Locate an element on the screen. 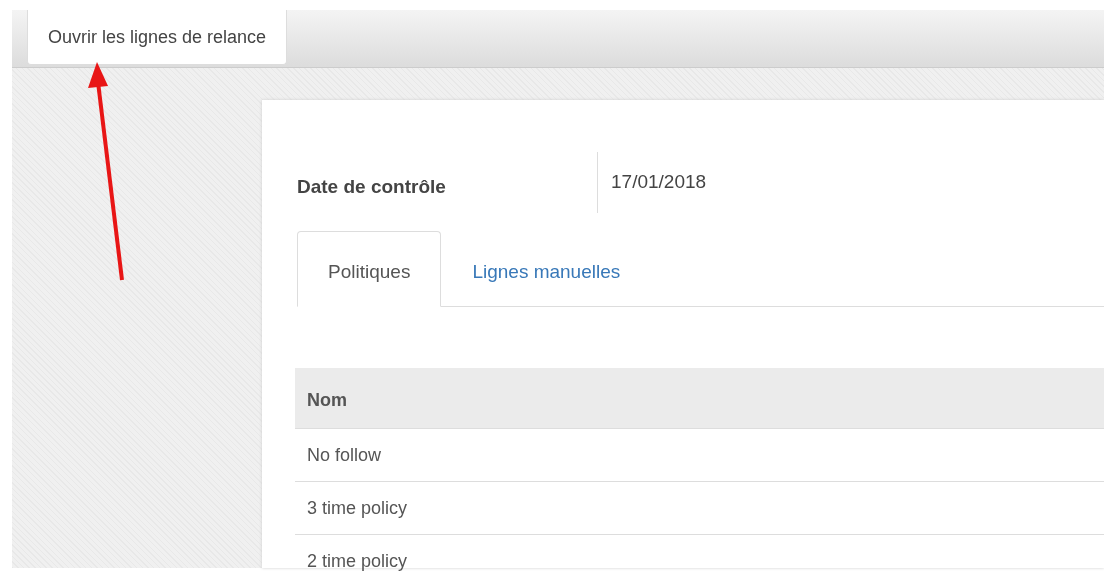 This screenshot has height=572, width=1104. column-header: Nom is located at coordinates (699, 398).